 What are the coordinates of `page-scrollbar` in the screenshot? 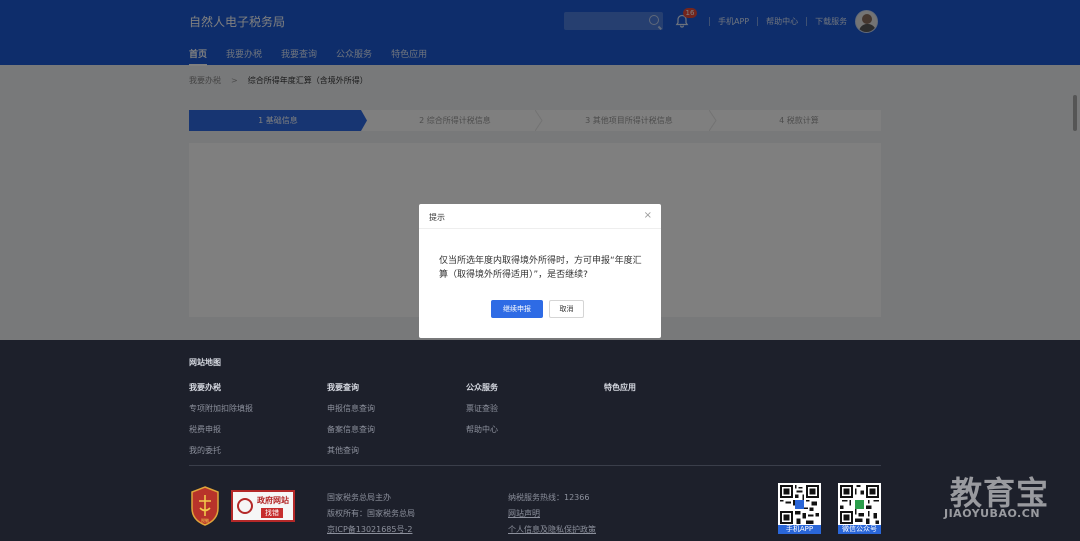 It's located at (1075, 113).